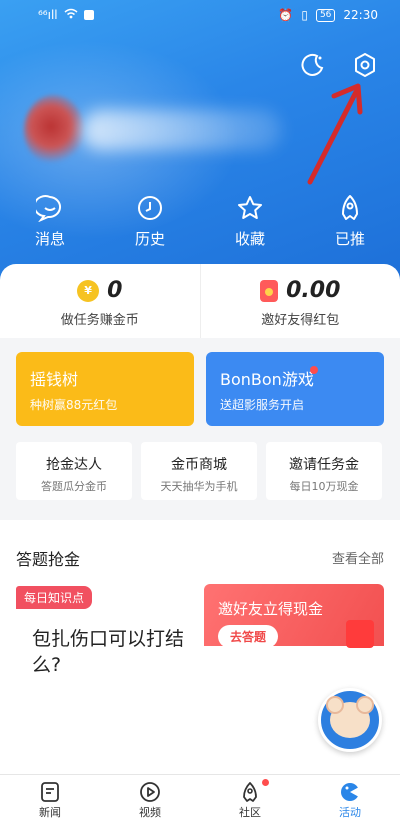 The width and height of the screenshot is (400, 824). Describe the element at coordinates (99, 320) in the screenshot. I see `coin-label: 做任务赚金币` at that location.